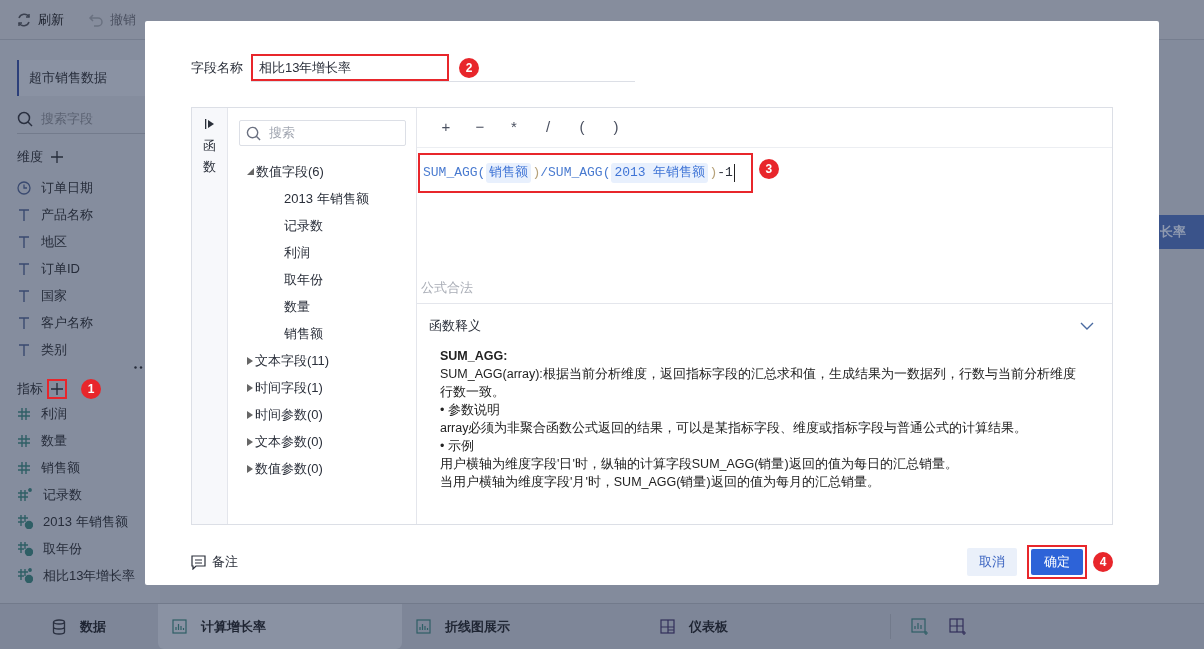 This screenshot has height=649, width=1204. Describe the element at coordinates (84, 575) in the screenshot. I see `field-item: 相比13年增长率` at that location.